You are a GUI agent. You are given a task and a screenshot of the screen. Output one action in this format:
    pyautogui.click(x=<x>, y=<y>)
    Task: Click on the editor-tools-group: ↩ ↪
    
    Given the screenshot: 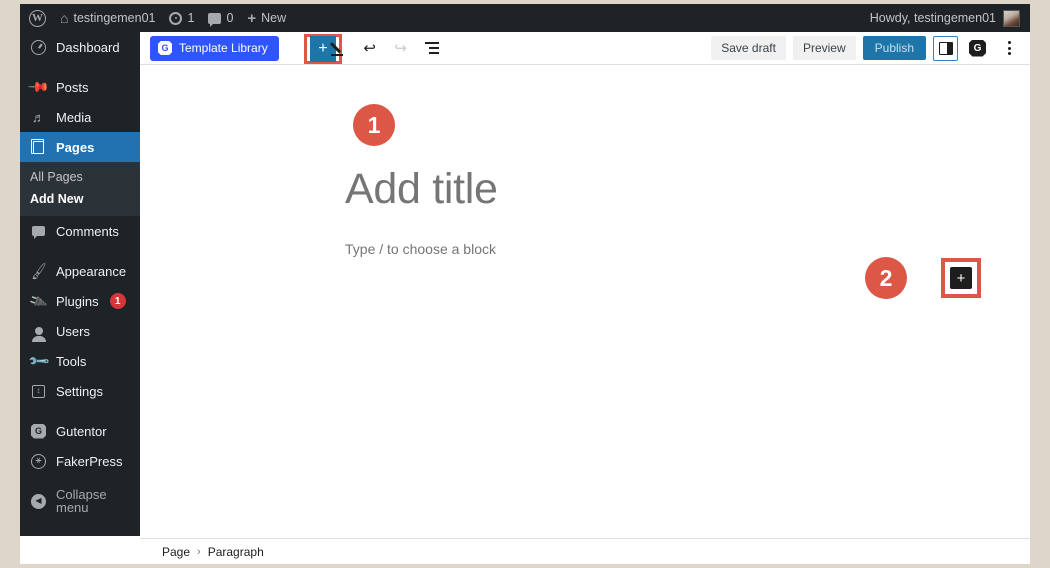 What is the action you would take?
    pyautogui.click(x=385, y=48)
    